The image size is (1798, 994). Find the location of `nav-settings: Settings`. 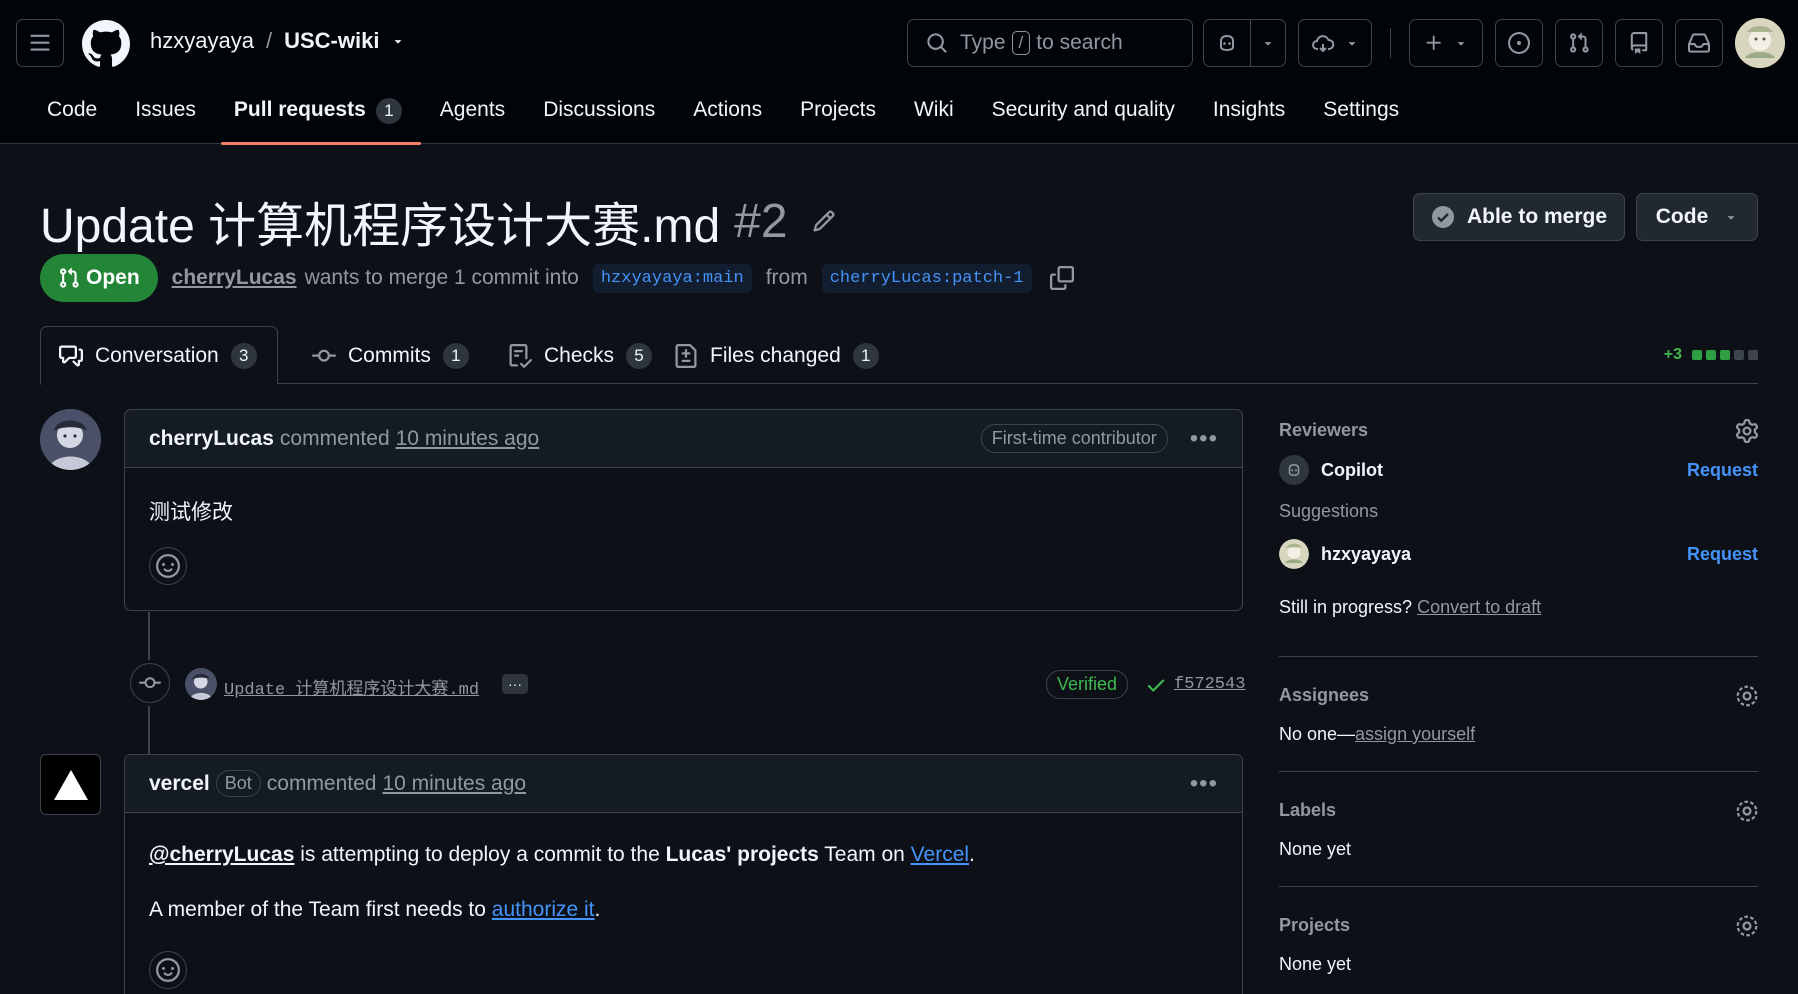

nav-settings: Settings is located at coordinates (1361, 118).